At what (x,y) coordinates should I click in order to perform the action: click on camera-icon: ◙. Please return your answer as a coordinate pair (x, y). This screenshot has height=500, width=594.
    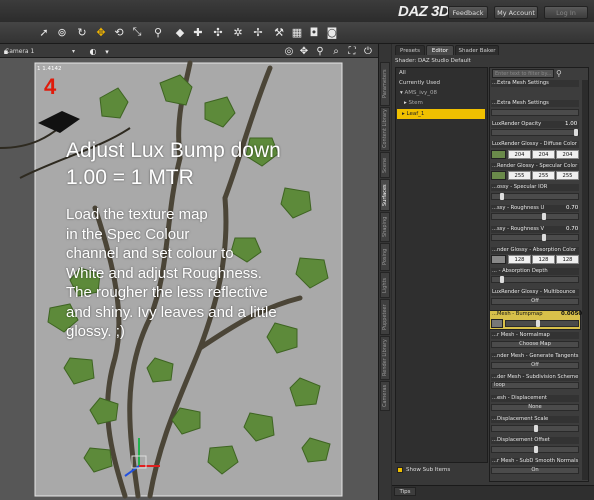
    Looking at the image, I should click on (332, 32).